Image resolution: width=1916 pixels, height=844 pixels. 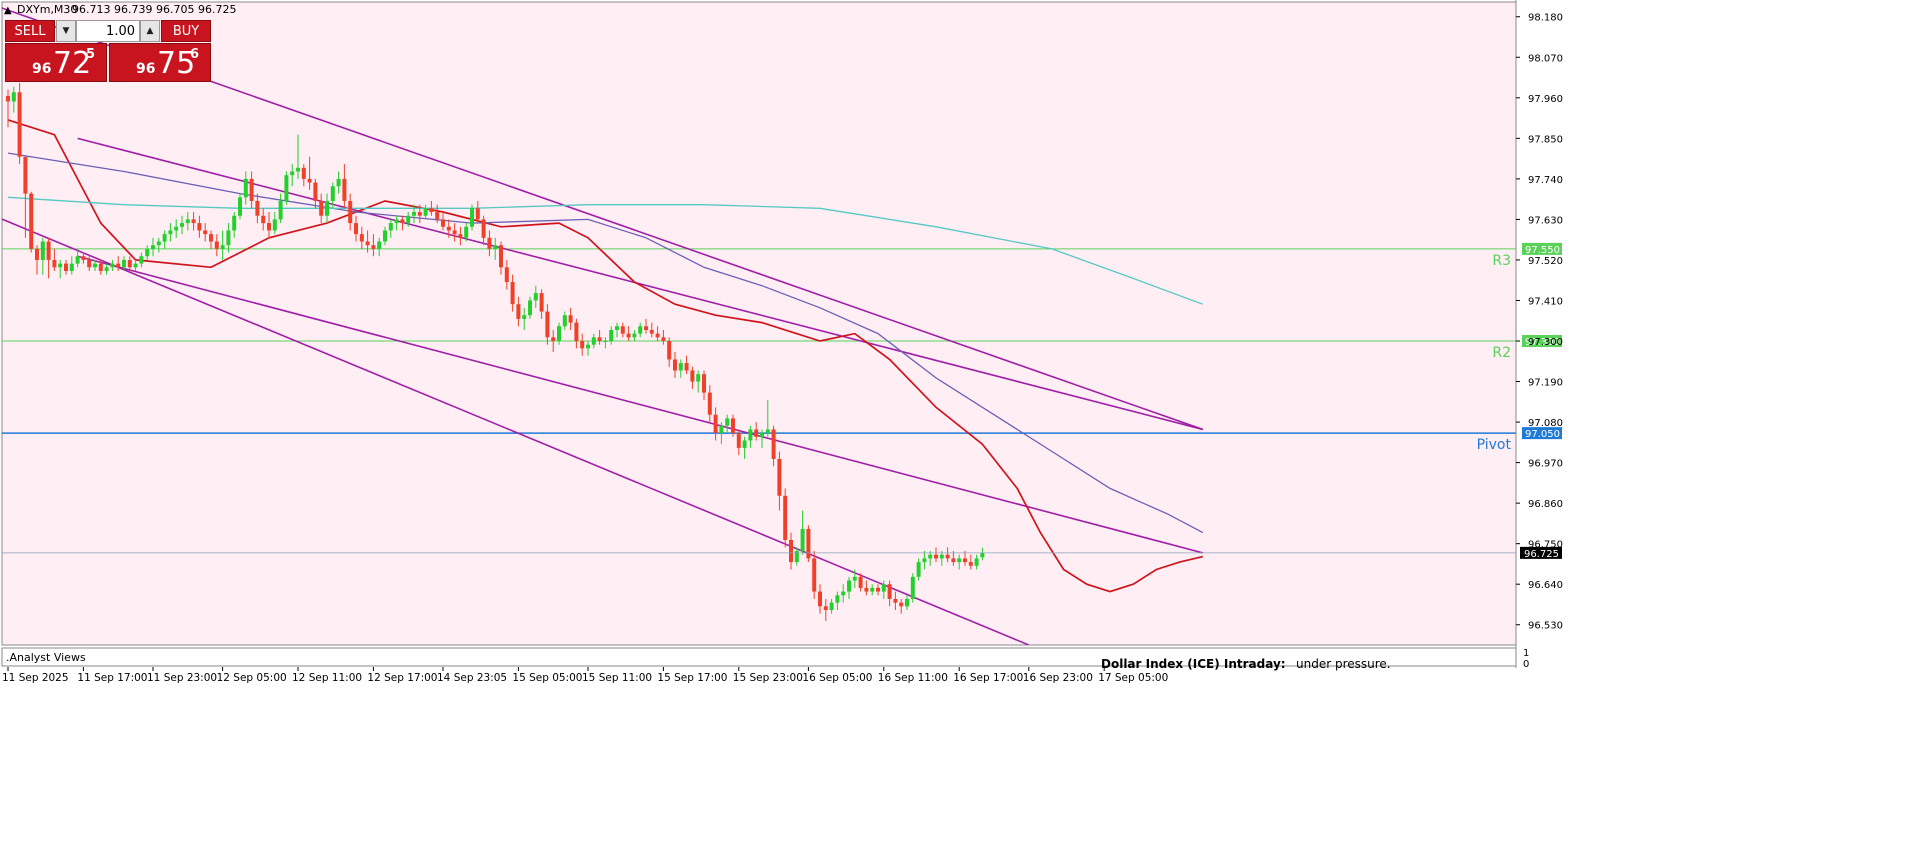 I want to click on price-tick-label: 97.080, so click(x=1545, y=423).